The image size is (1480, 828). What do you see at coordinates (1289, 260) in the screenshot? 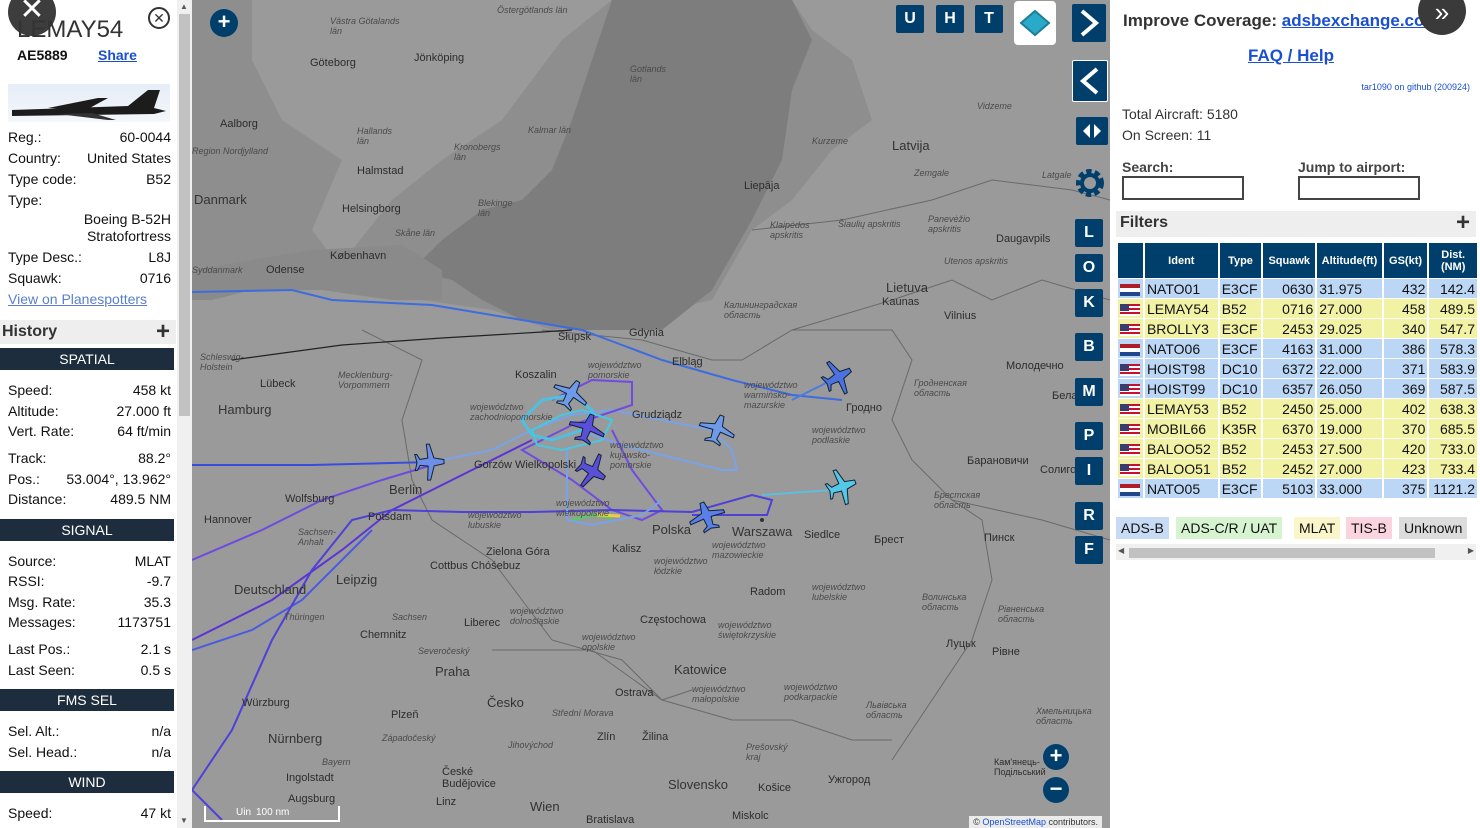
I see `col-squawk: Squawk` at bounding box center [1289, 260].